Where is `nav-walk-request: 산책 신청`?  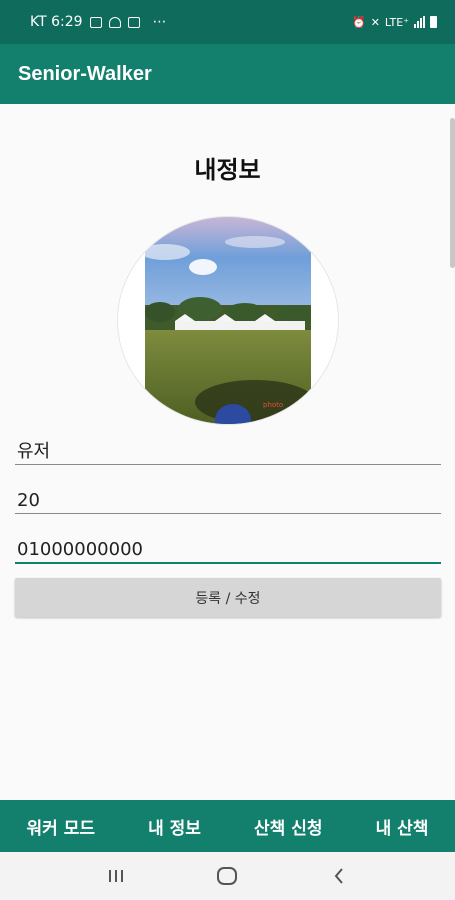 nav-walk-request: 산책 신청 is located at coordinates (288, 826).